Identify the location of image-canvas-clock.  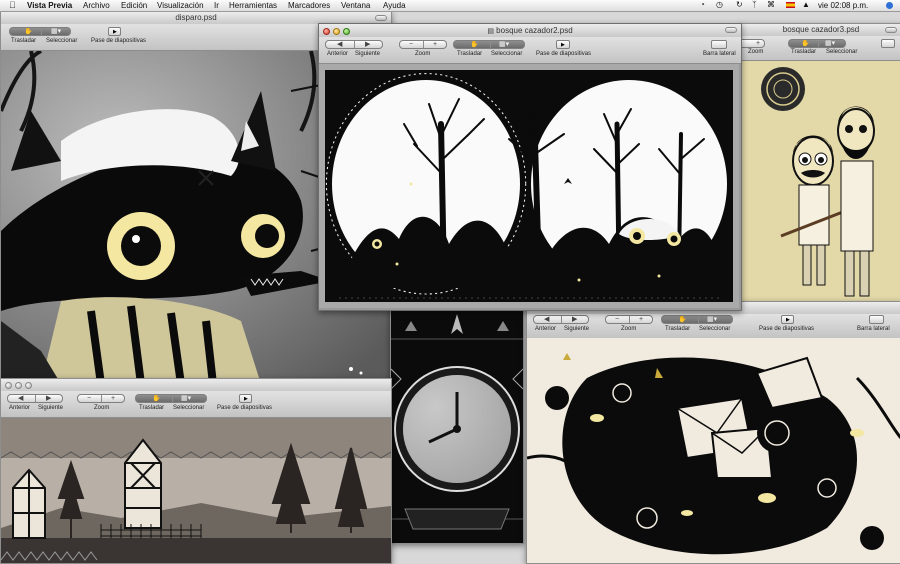
(457, 426).